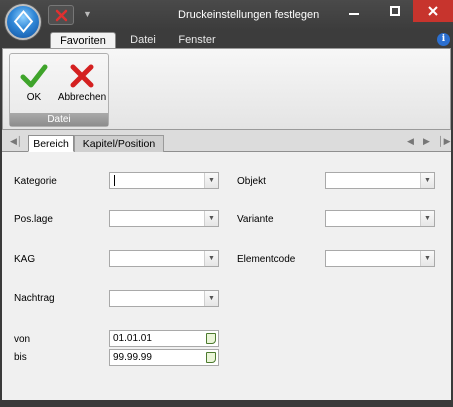 Image resolution: width=453 pixels, height=407 pixels. What do you see at coordinates (164, 258) in the screenshot?
I see `kag-combo: ▼` at bounding box center [164, 258].